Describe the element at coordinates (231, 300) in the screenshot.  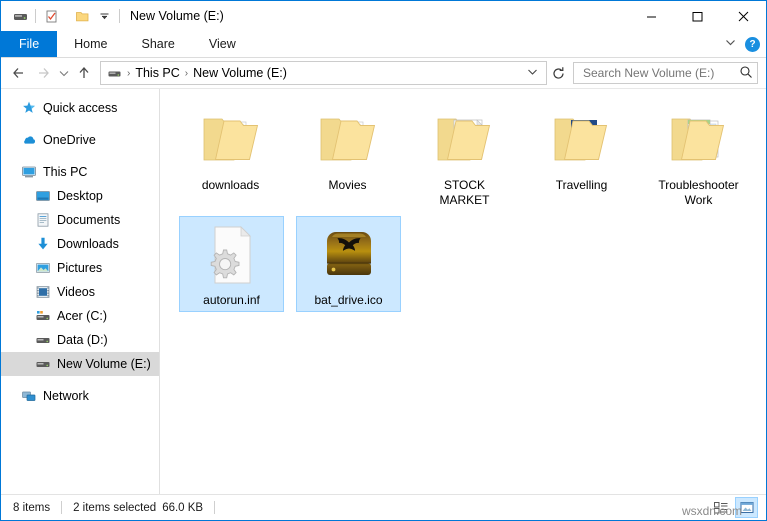
I see `file-label: autorun.inf` at that location.